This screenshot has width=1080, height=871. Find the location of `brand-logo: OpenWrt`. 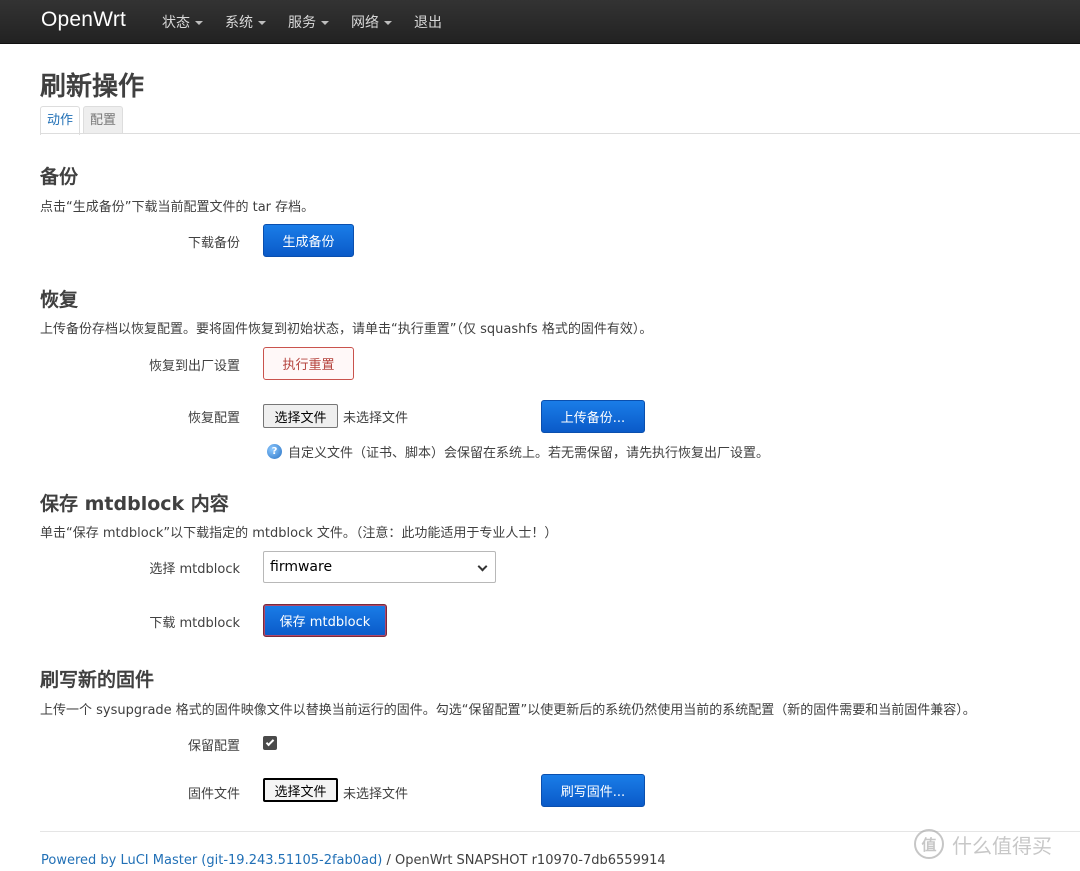

brand-logo: OpenWrt is located at coordinates (83, 20).